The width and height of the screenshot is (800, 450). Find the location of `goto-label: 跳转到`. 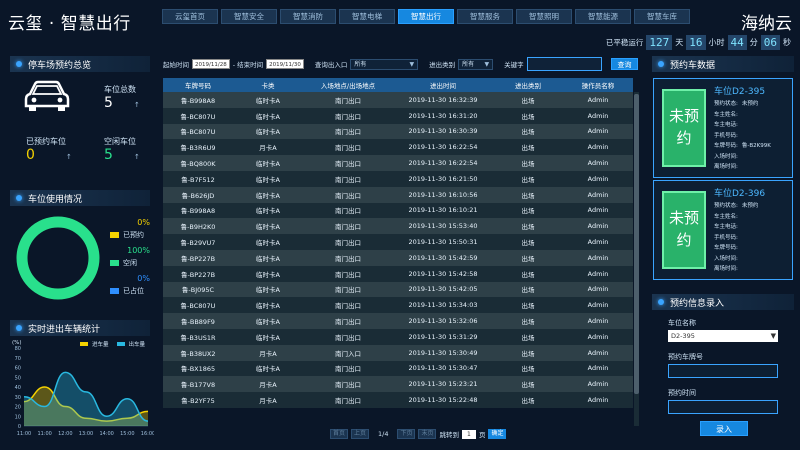

goto-label: 跳转到 is located at coordinates (449, 435).